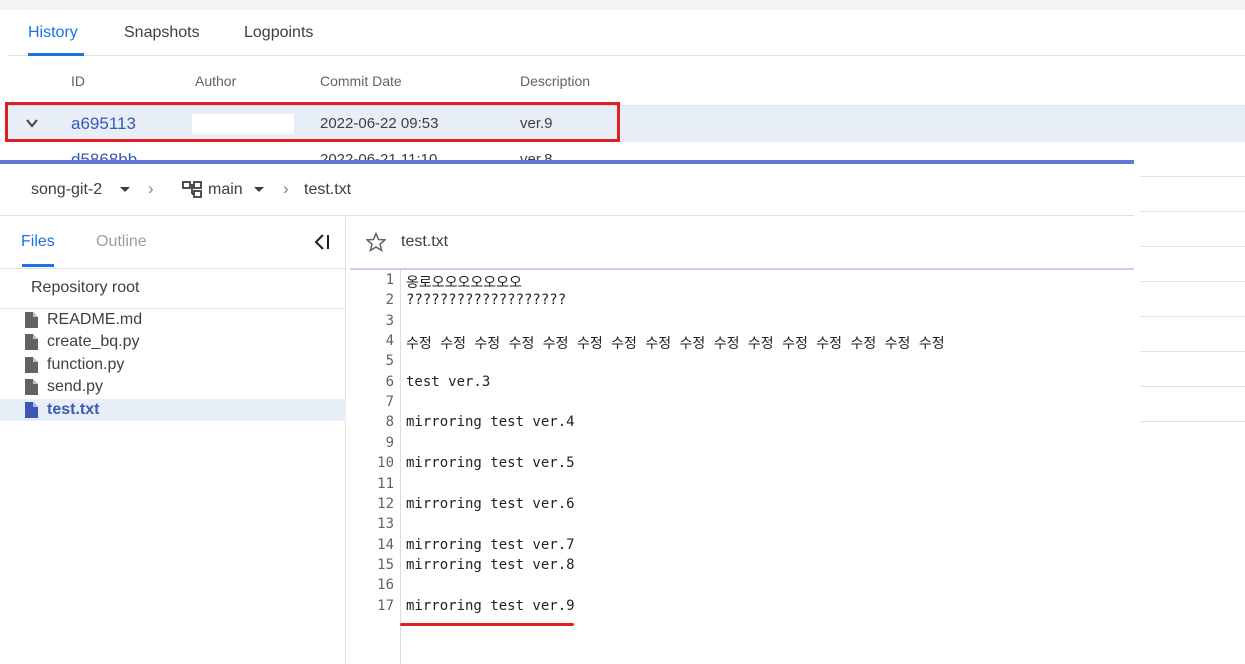  I want to click on line-number: 9, so click(389, 442).